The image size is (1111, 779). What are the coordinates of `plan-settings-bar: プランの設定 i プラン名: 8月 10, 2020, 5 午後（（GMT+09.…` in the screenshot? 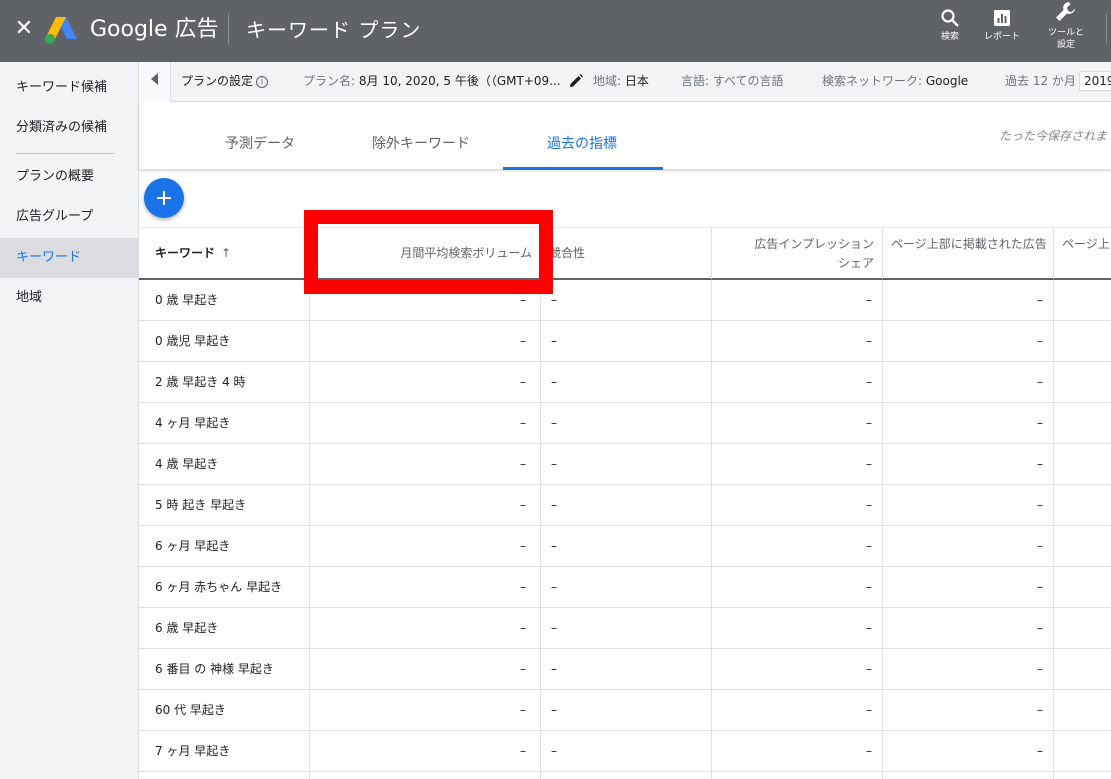 It's located at (625, 82).